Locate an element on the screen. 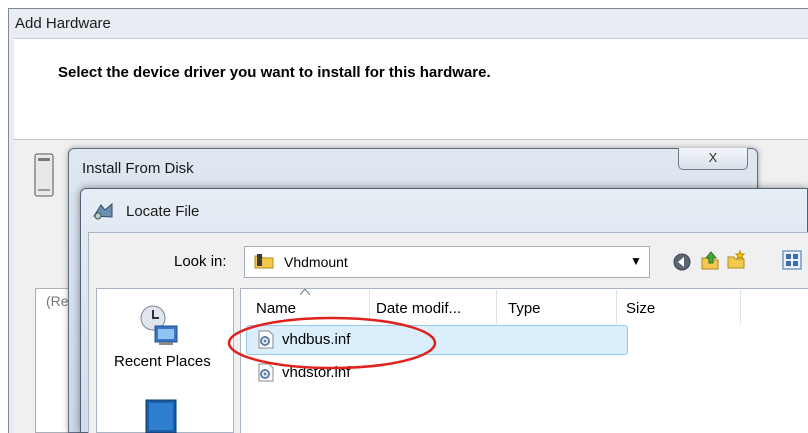 This screenshot has width=808, height=433. locate-file-icon is located at coordinates (103, 211).